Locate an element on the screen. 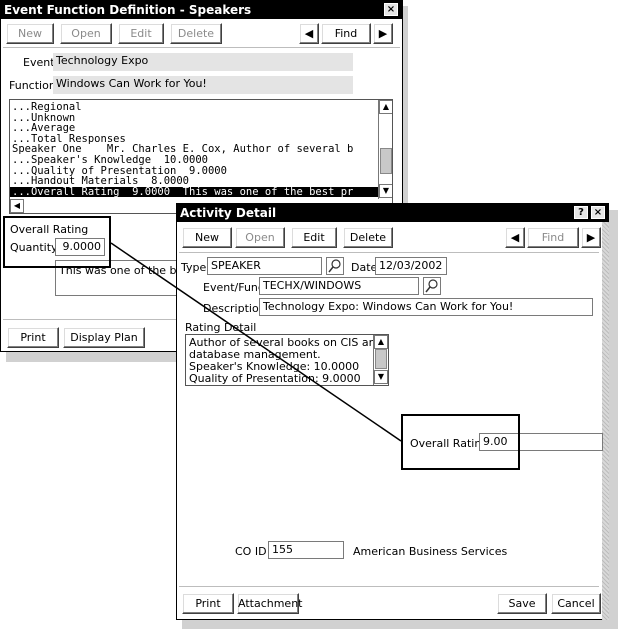 The width and height of the screenshot is (624, 634). callout-connector is located at coordinates (256, 342).